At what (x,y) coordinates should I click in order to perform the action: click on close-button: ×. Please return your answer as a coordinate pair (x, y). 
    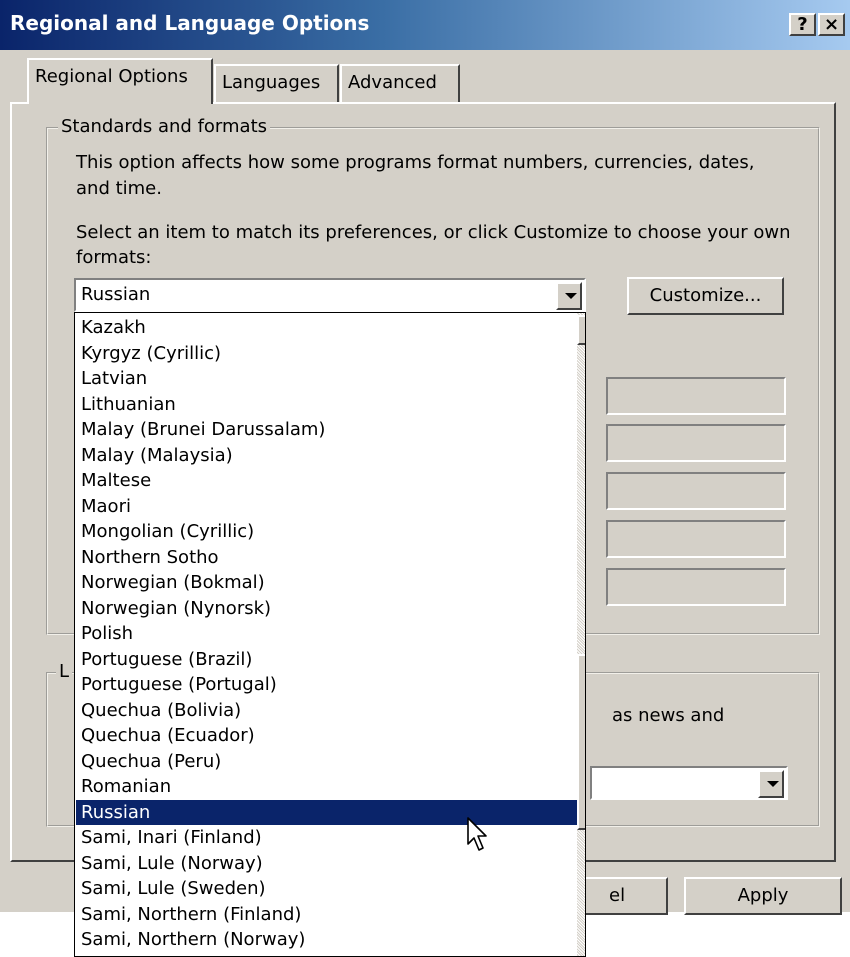
    Looking at the image, I should click on (831, 24).